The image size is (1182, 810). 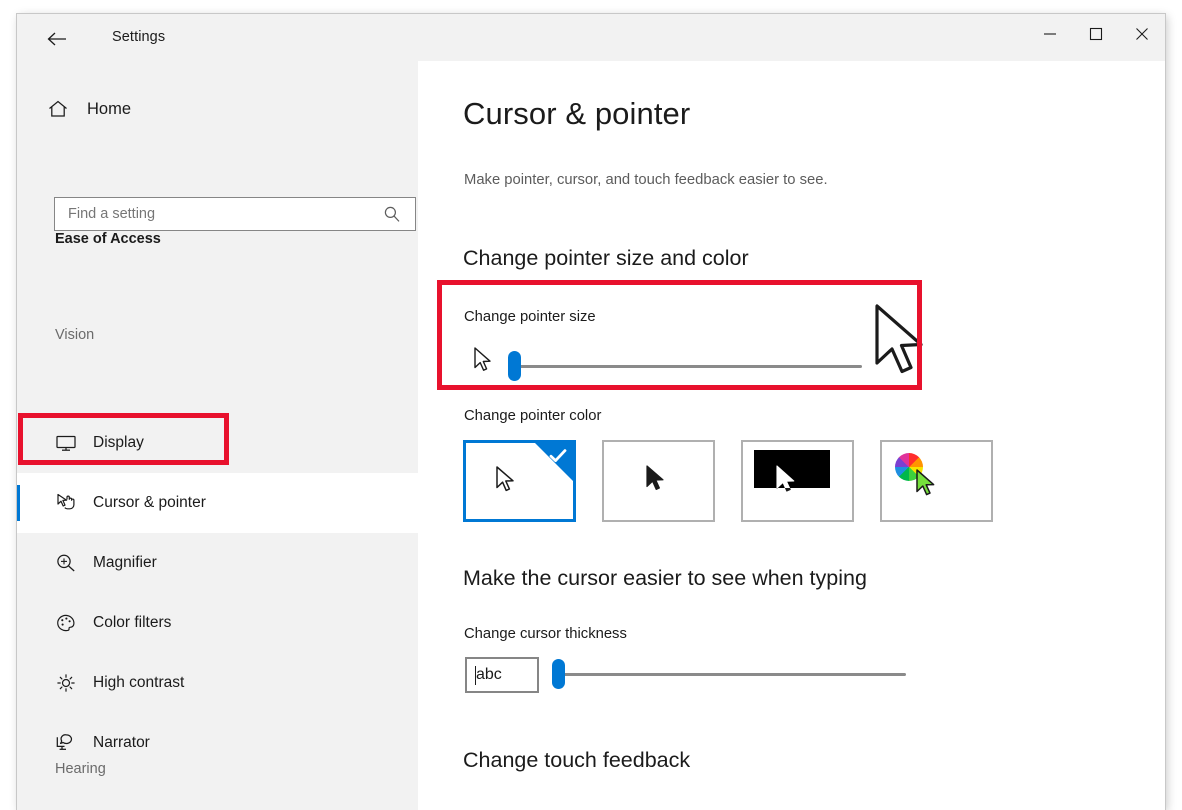 What do you see at coordinates (519, 481) in the screenshot?
I see `pointer-color-option-white` at bounding box center [519, 481].